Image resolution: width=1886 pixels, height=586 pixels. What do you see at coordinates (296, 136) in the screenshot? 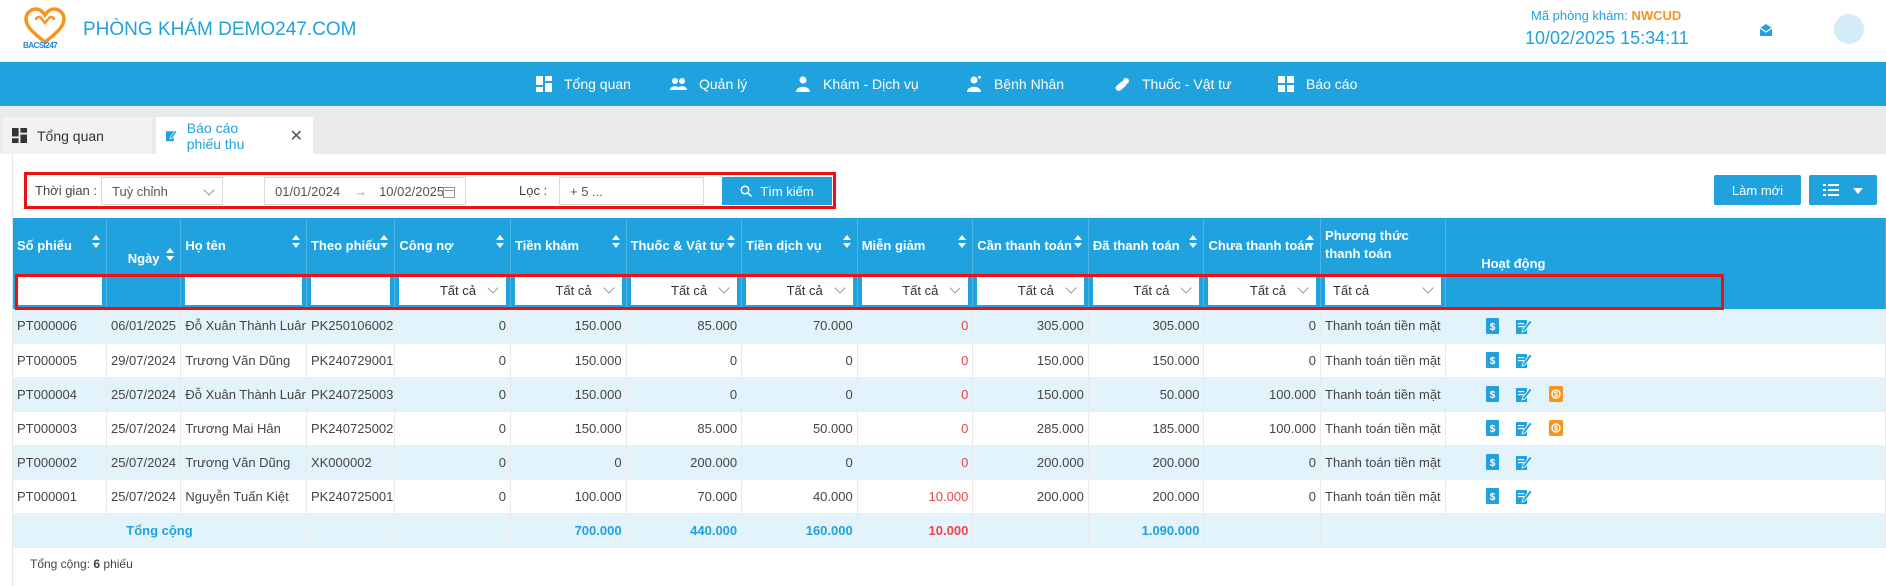
I see `close-icon: ✕` at bounding box center [296, 136].